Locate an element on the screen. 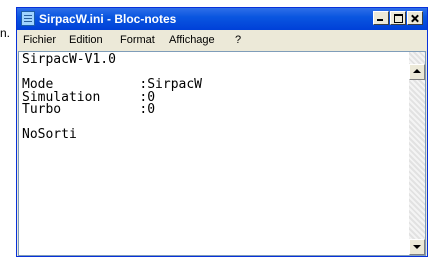 The image size is (434, 257). minimize-icon is located at coordinates (381, 18).